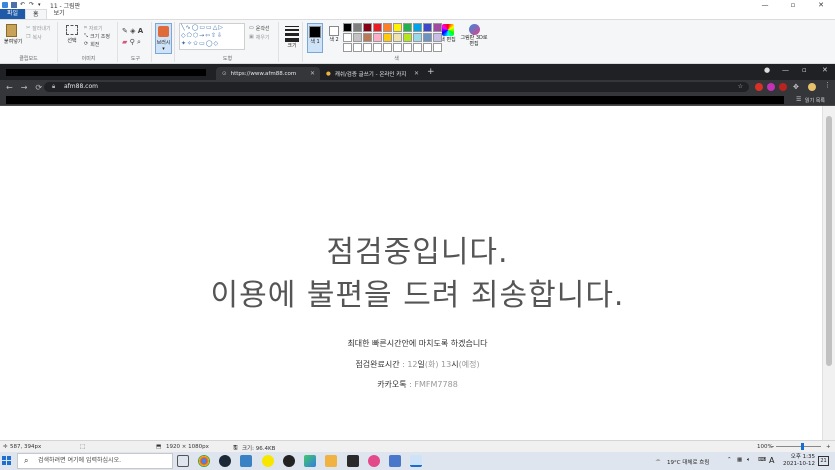 The width and height of the screenshot is (835, 470). I want to click on color-picker-icon: ⚲, so click(132, 42).